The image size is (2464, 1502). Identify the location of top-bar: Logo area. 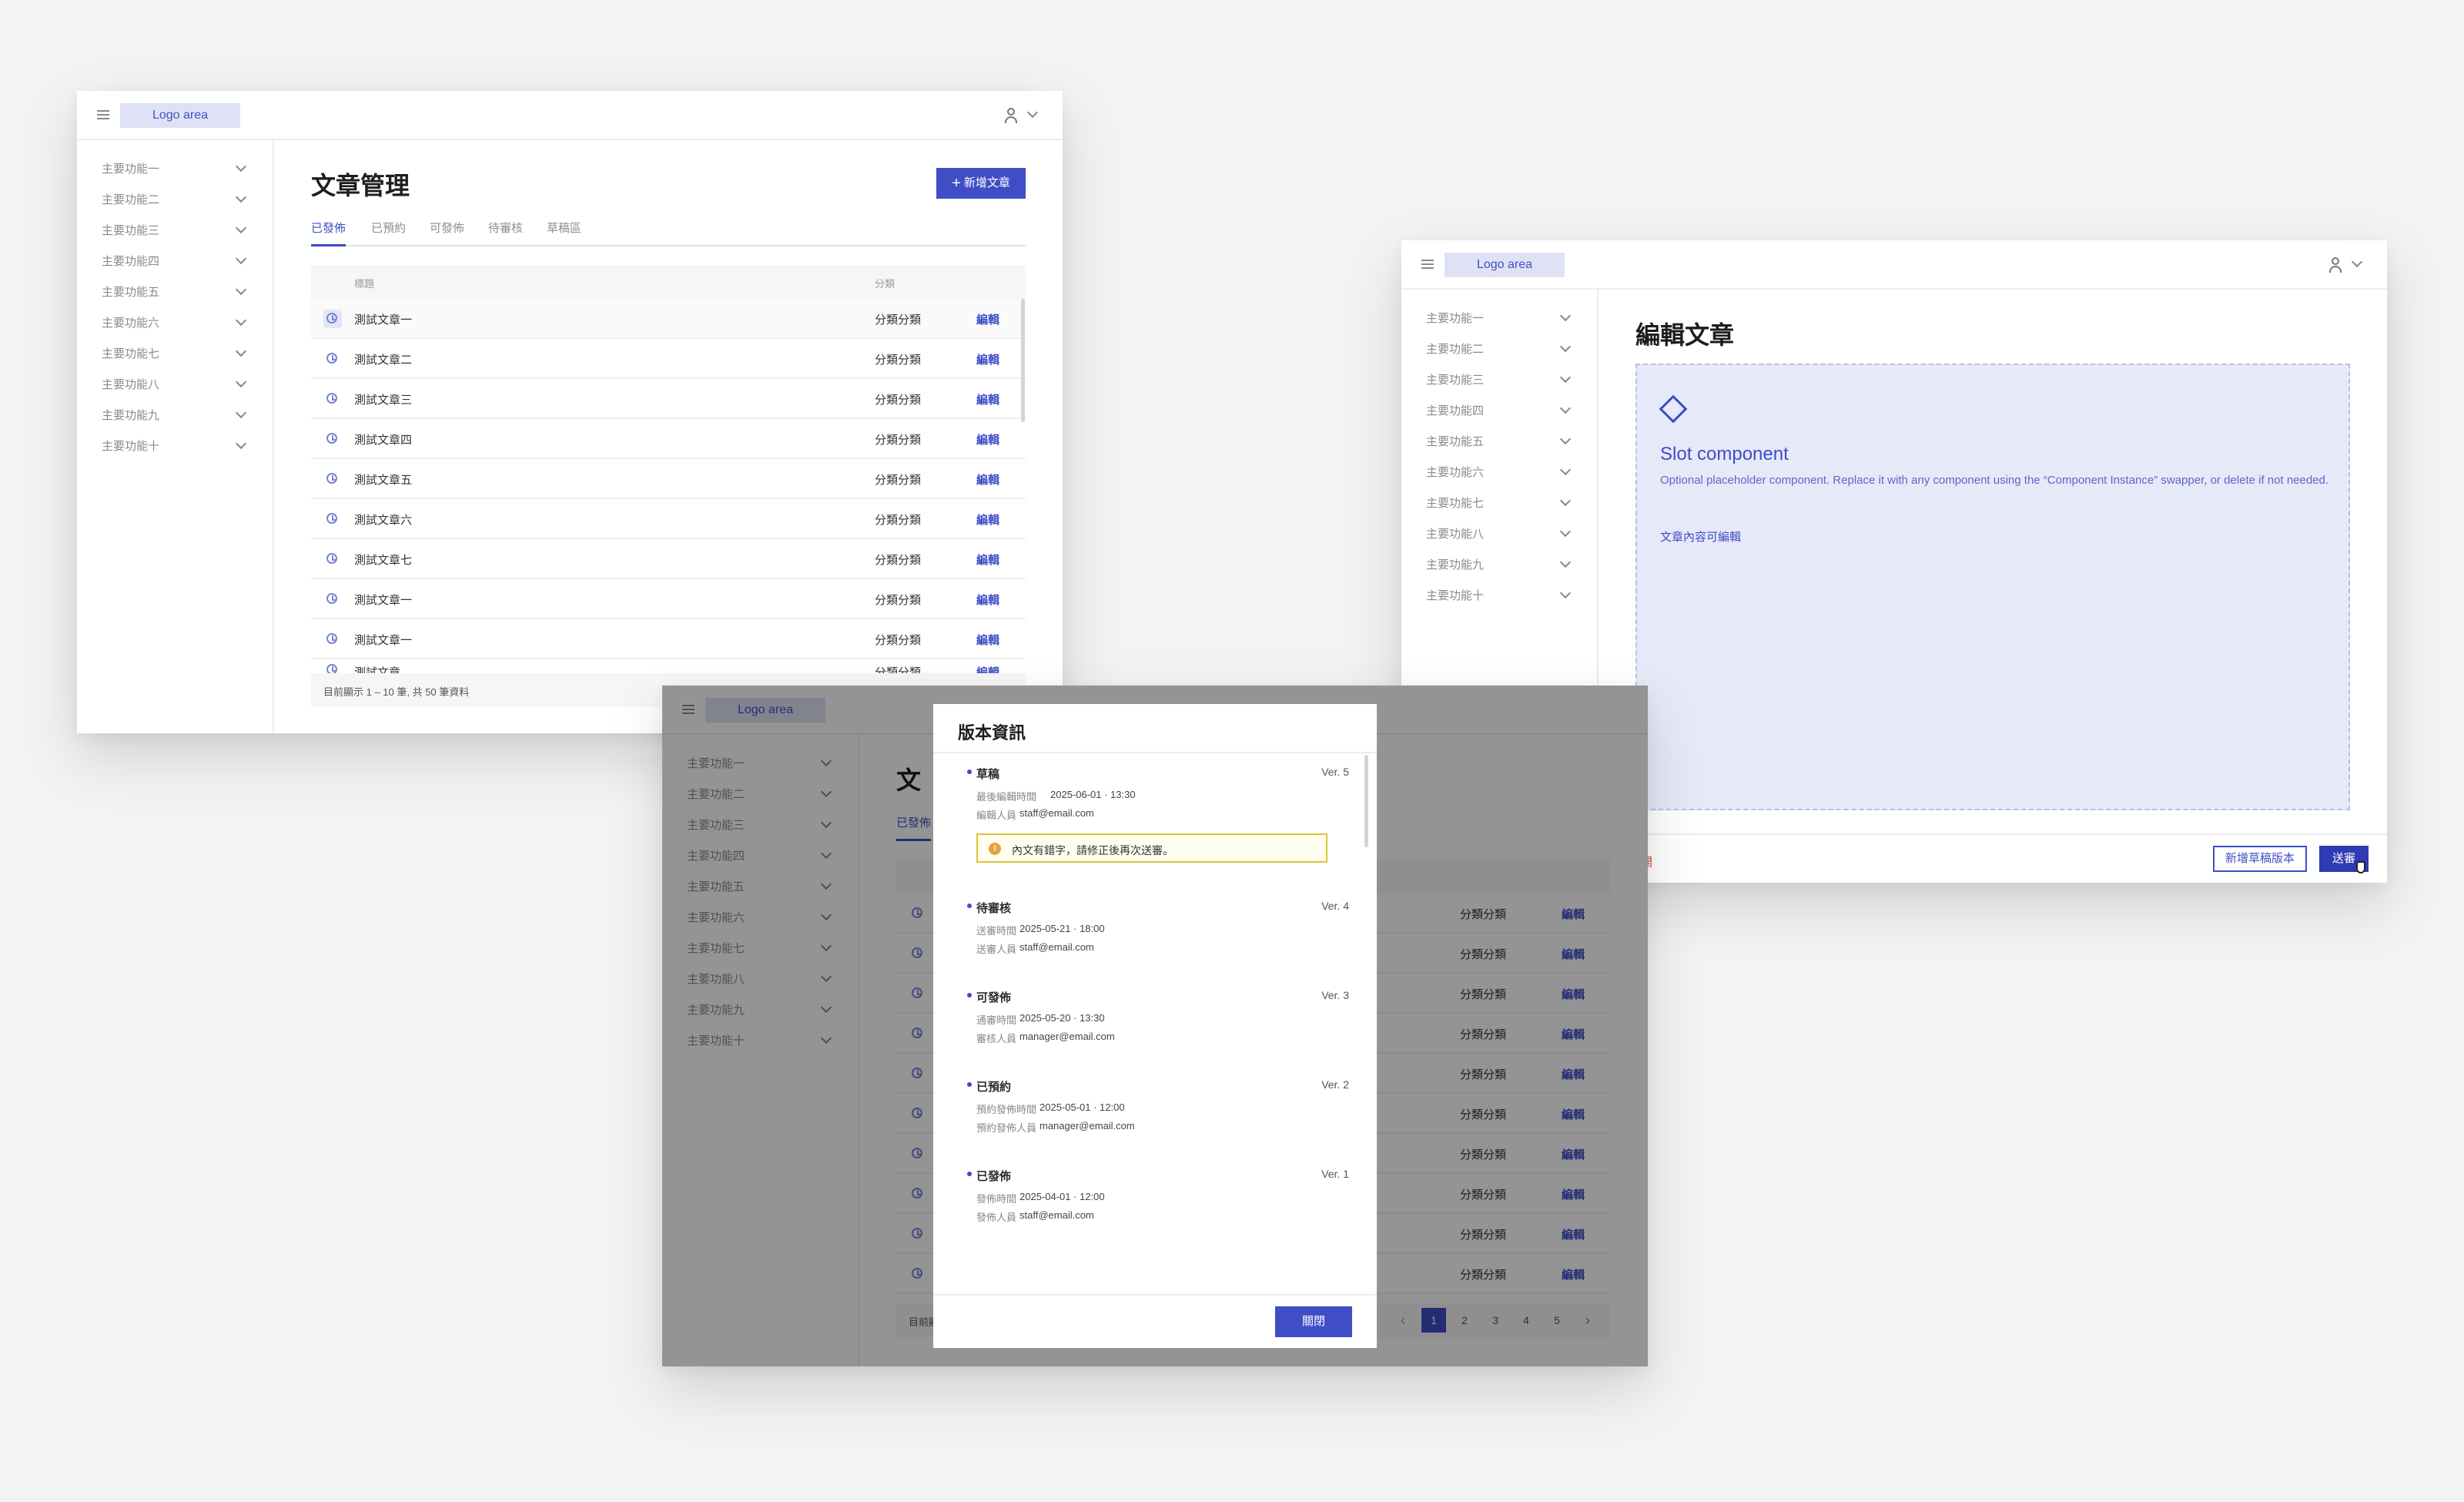
(570, 115).